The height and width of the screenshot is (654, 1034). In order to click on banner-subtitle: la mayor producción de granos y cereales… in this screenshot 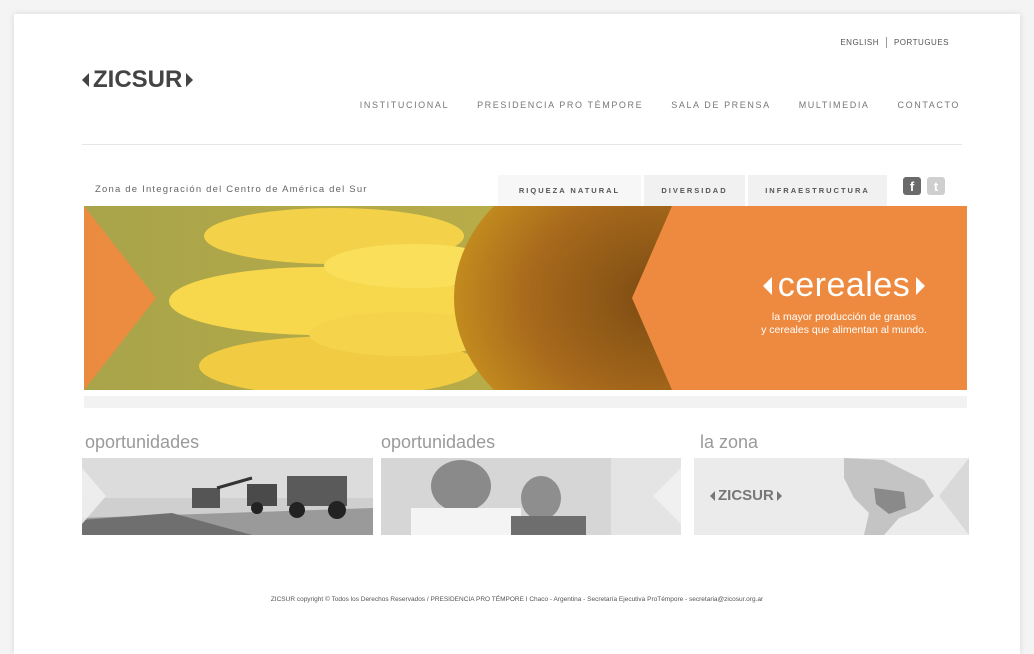, I will do `click(844, 324)`.